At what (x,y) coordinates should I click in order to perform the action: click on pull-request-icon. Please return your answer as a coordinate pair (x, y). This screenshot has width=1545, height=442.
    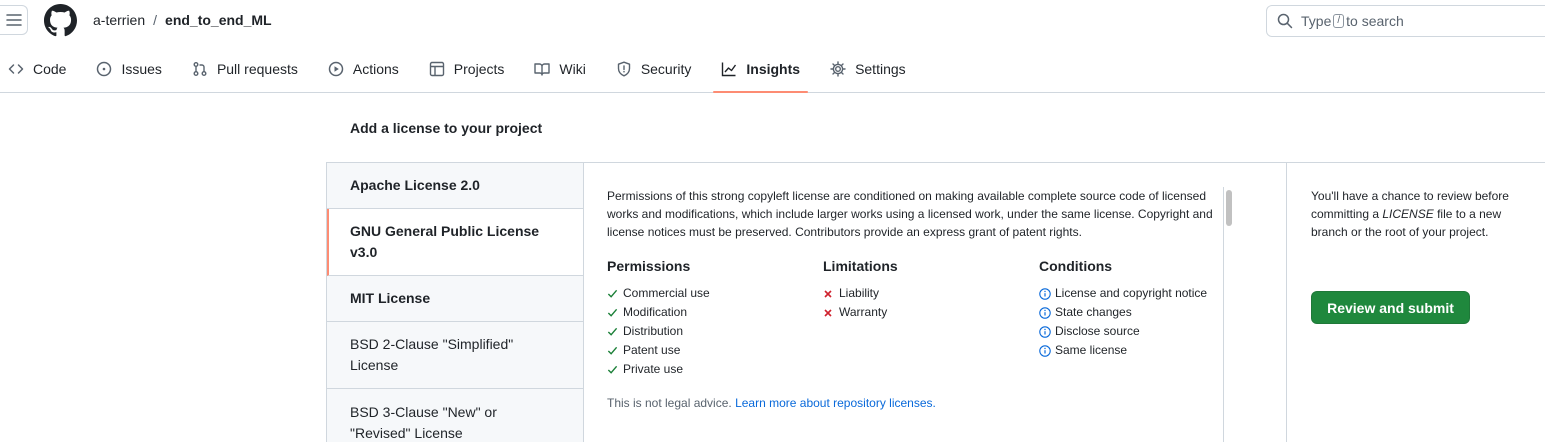
    Looking at the image, I should click on (200, 69).